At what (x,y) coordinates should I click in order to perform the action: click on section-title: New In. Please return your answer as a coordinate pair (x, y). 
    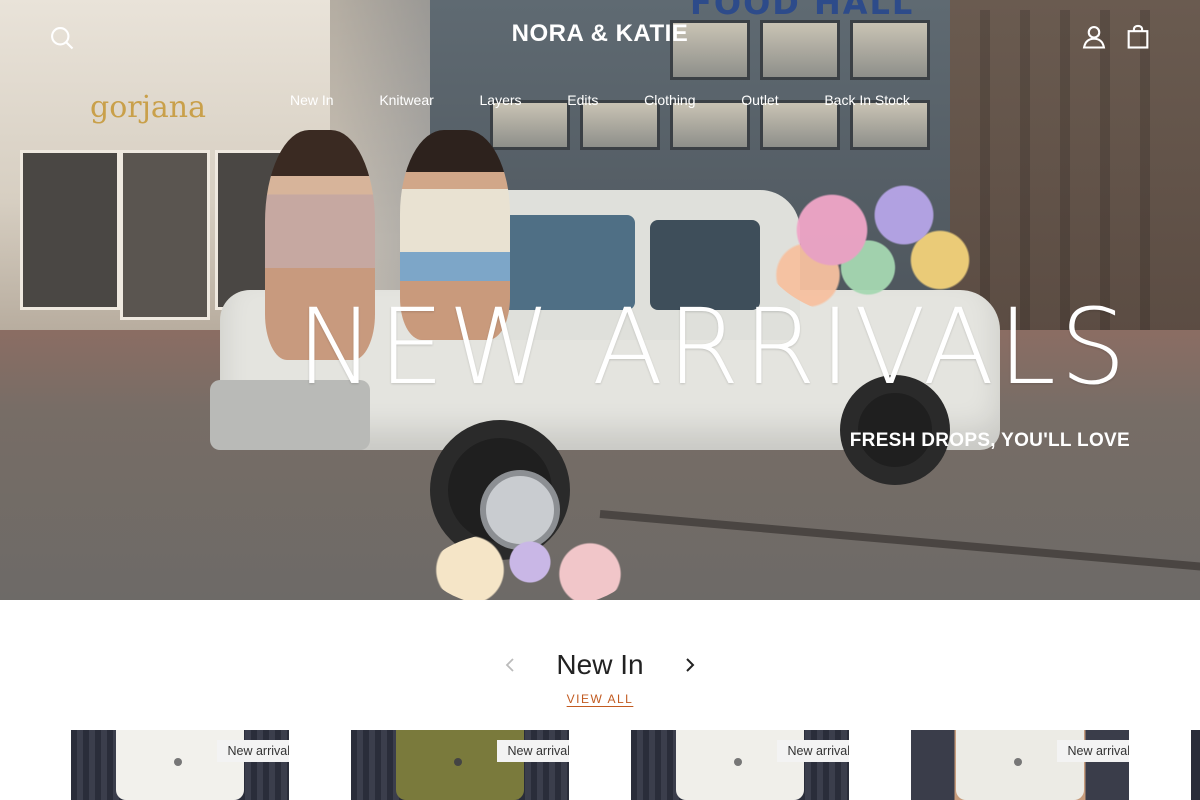
    Looking at the image, I should click on (600, 664).